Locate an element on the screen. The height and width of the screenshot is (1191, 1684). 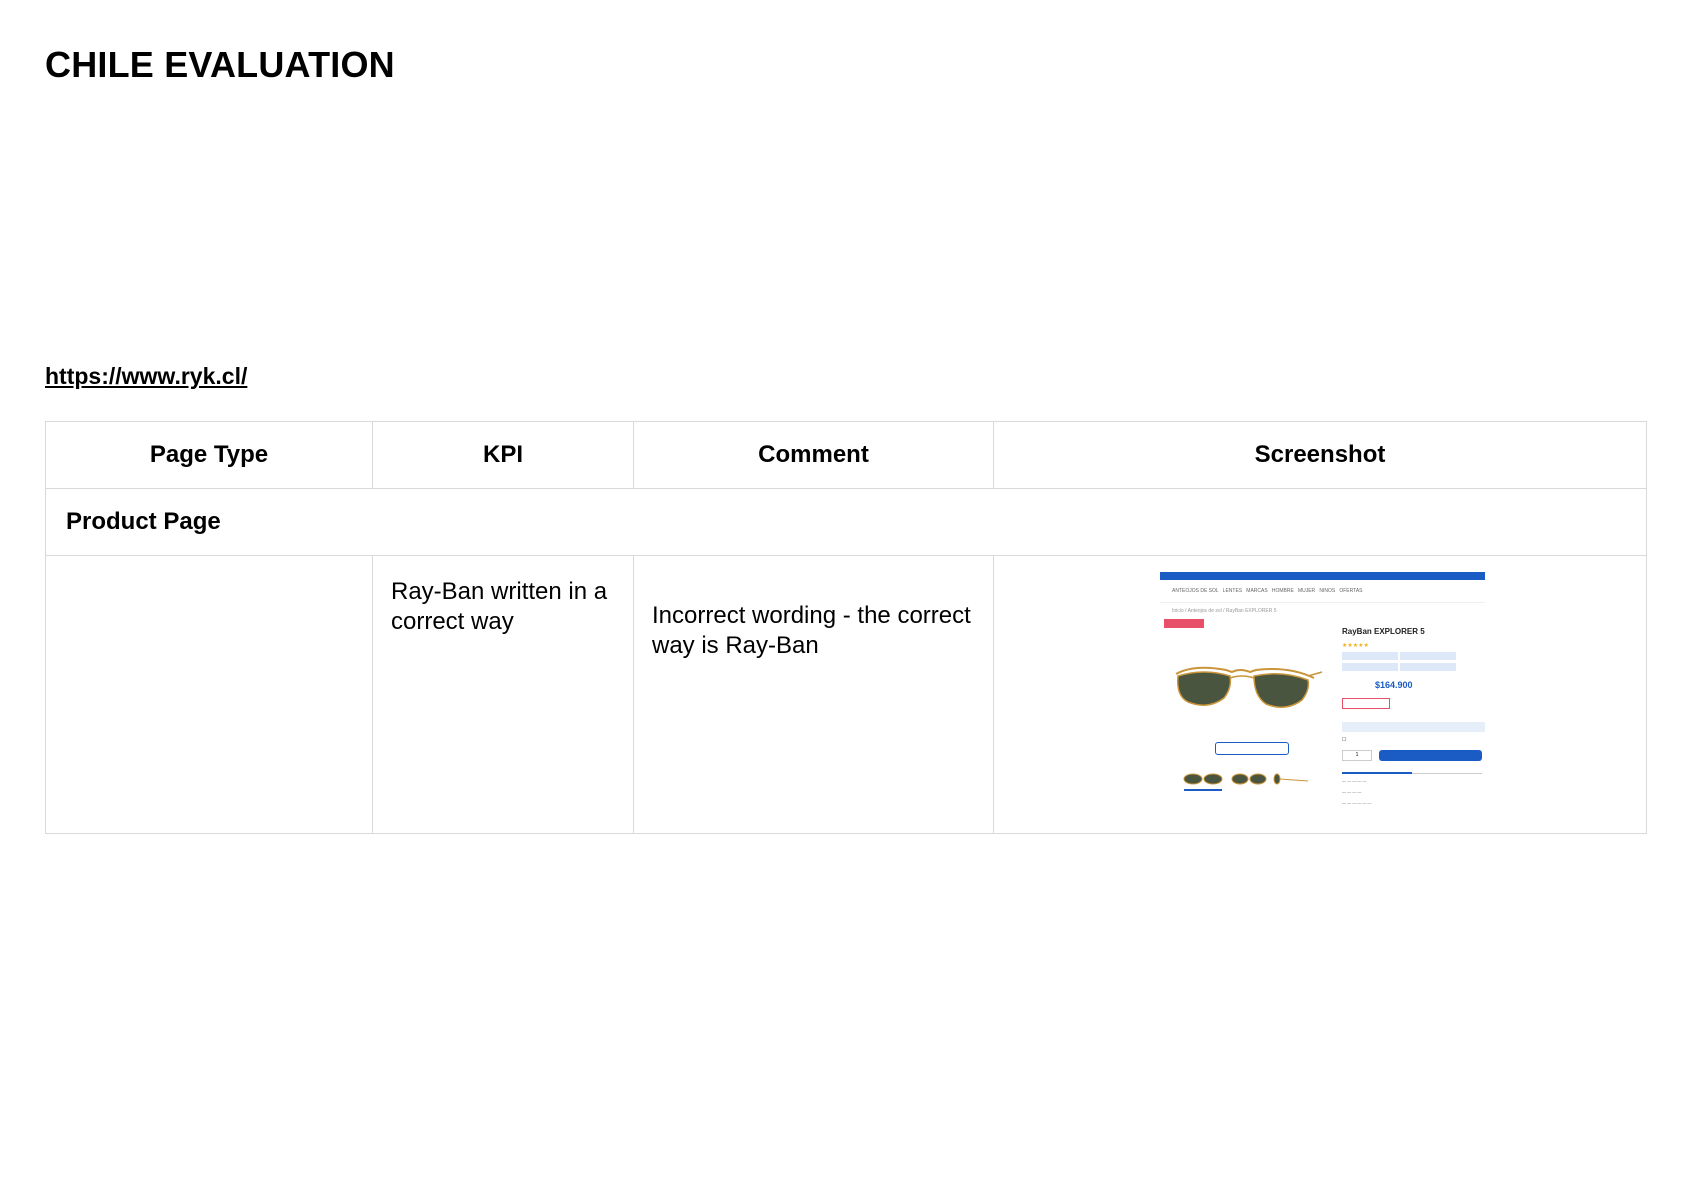
sunglasses-image is located at coordinates (1249, 687).